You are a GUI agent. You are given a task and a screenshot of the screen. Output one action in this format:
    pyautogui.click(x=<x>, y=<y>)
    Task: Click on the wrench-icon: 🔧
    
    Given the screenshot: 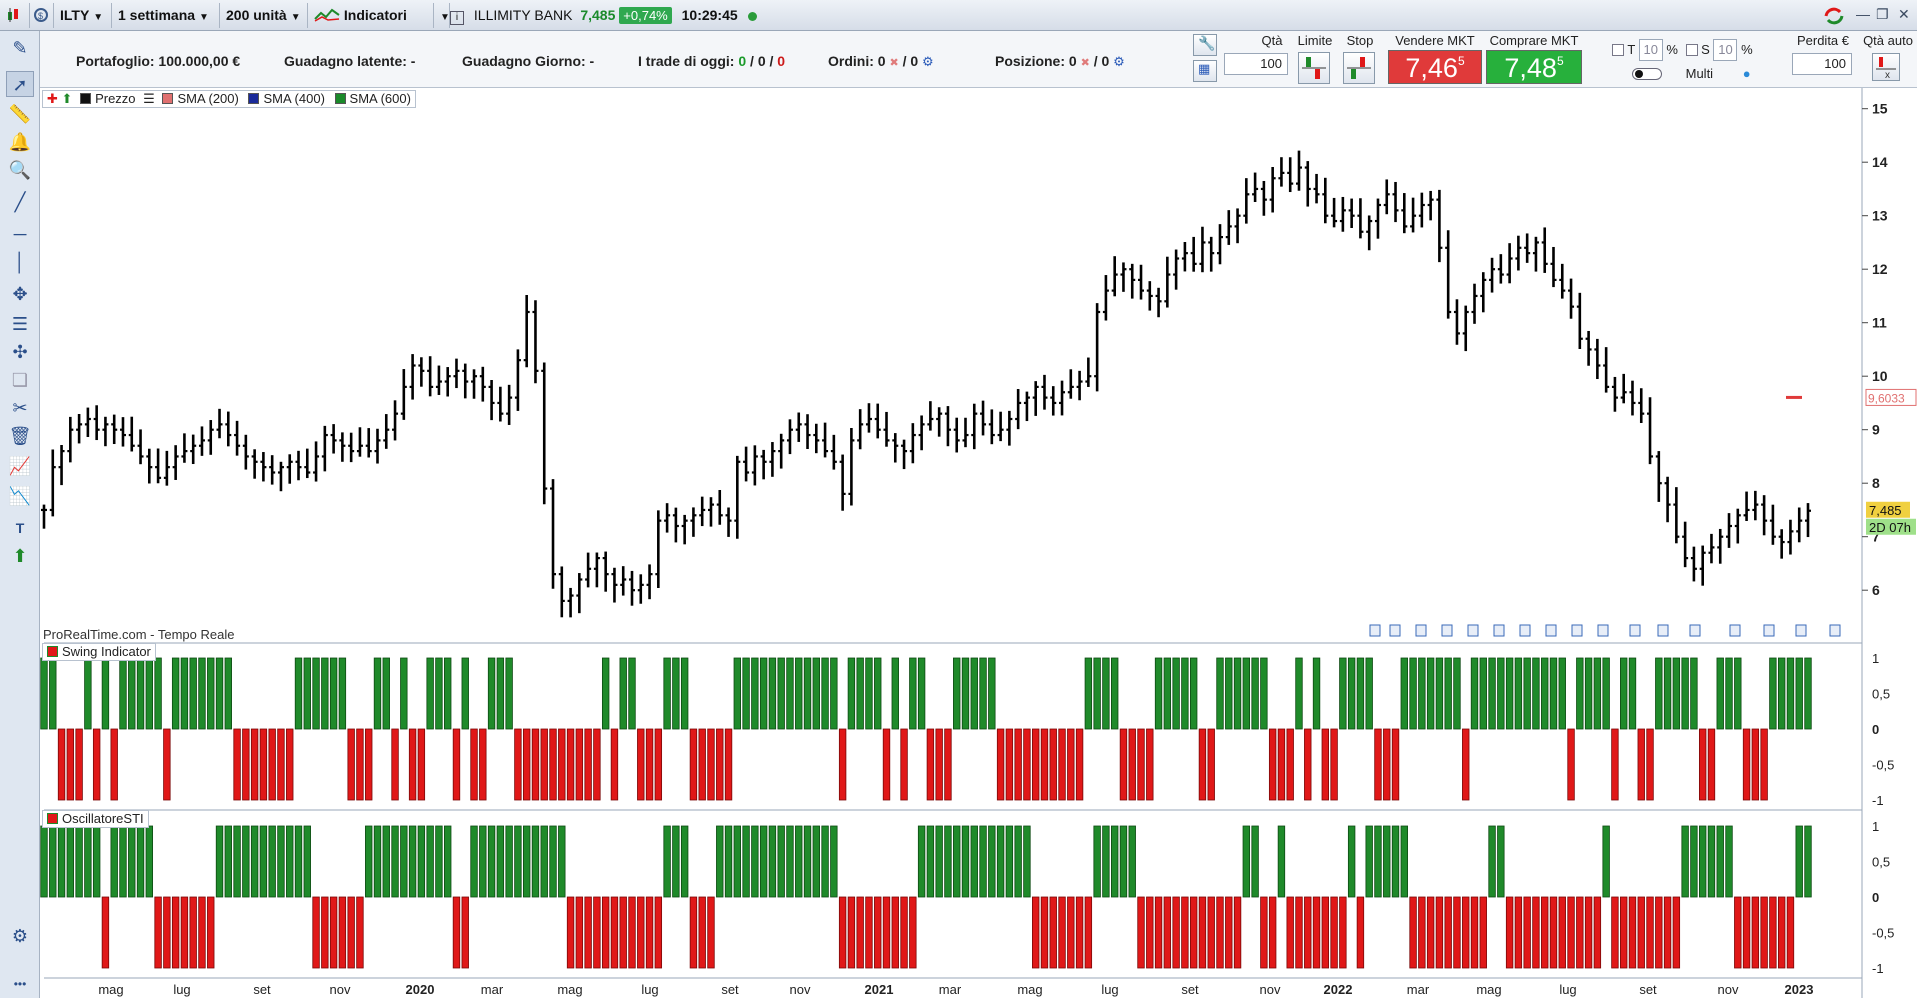 What is the action you would take?
    pyautogui.click(x=1205, y=45)
    